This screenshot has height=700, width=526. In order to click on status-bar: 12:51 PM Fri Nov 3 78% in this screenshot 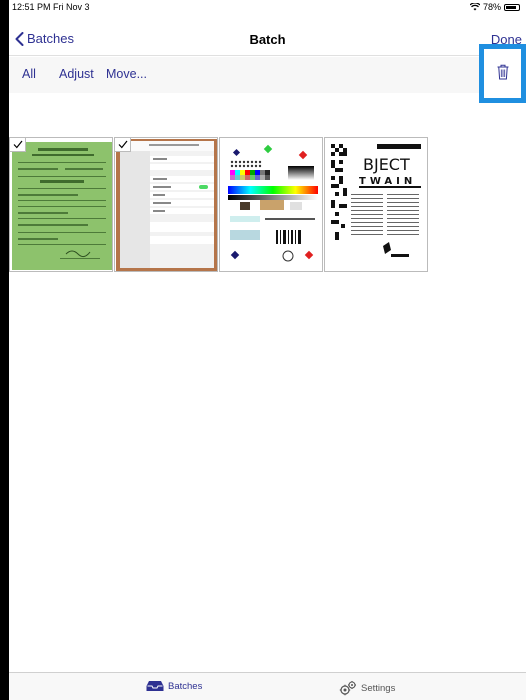, I will do `click(267, 7)`.